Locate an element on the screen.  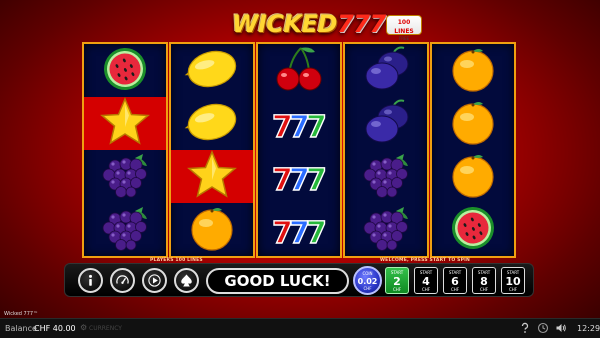
info-icon is located at coordinates (90, 280).